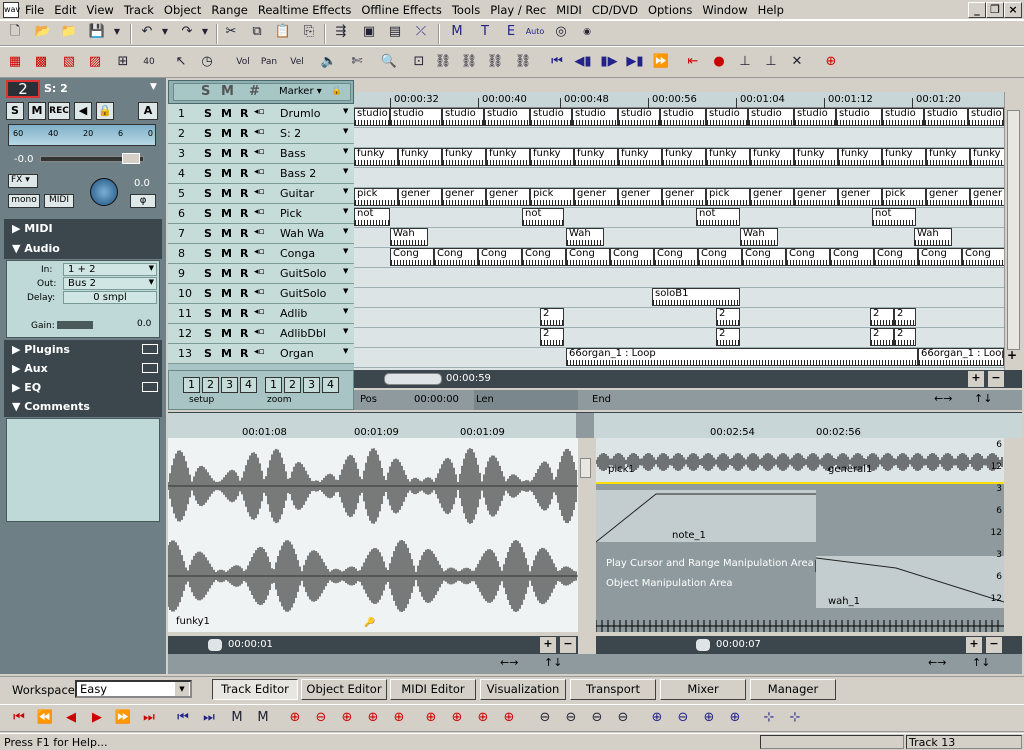 The width and height of the screenshot is (1024, 750). What do you see at coordinates (83, 369) in the screenshot?
I see `aux-section-header: ▶ Aux` at bounding box center [83, 369].